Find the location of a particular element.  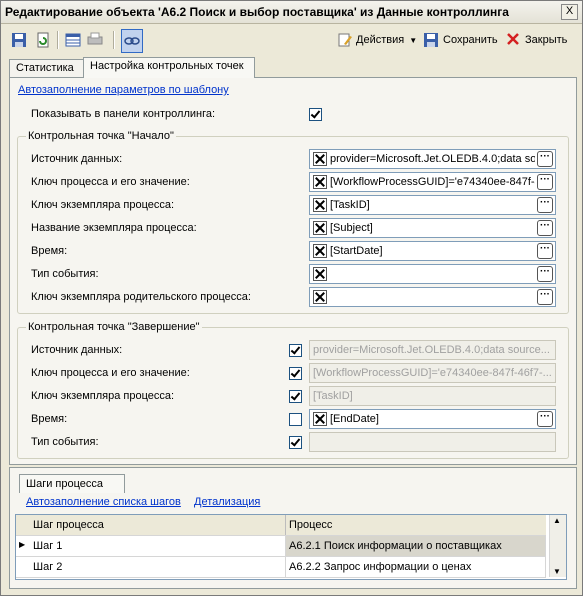

close-icon: X is located at coordinates (569, 12).